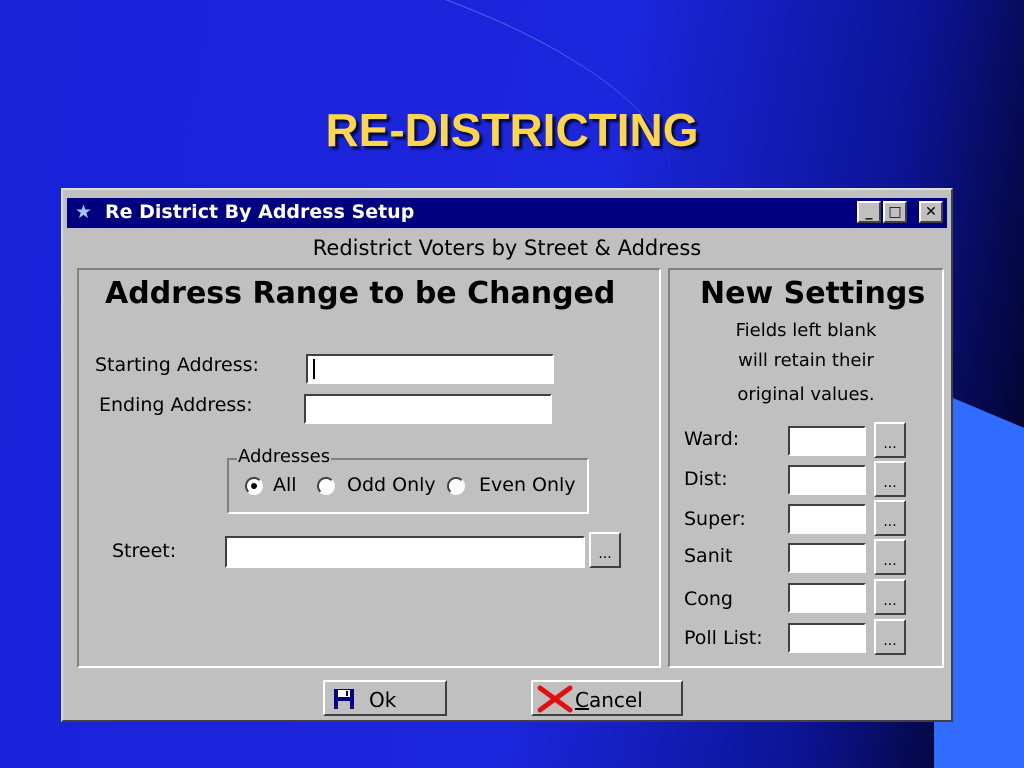 This screenshot has height=768, width=1024. Describe the element at coordinates (177, 365) in the screenshot. I see `starting-address-label: Starting Address:` at that location.